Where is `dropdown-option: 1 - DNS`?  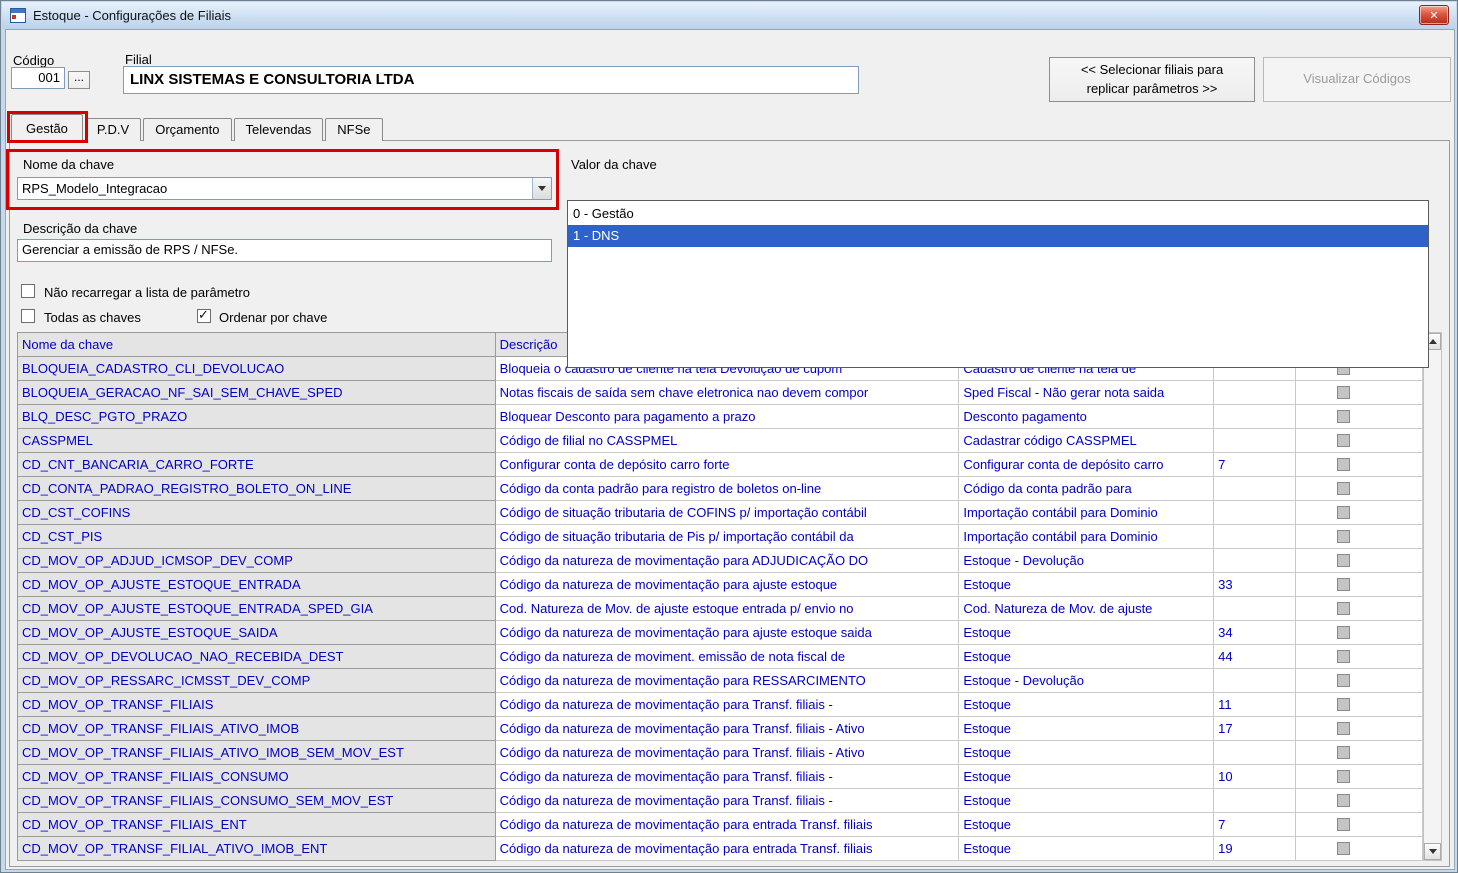 dropdown-option: 1 - DNS is located at coordinates (998, 236).